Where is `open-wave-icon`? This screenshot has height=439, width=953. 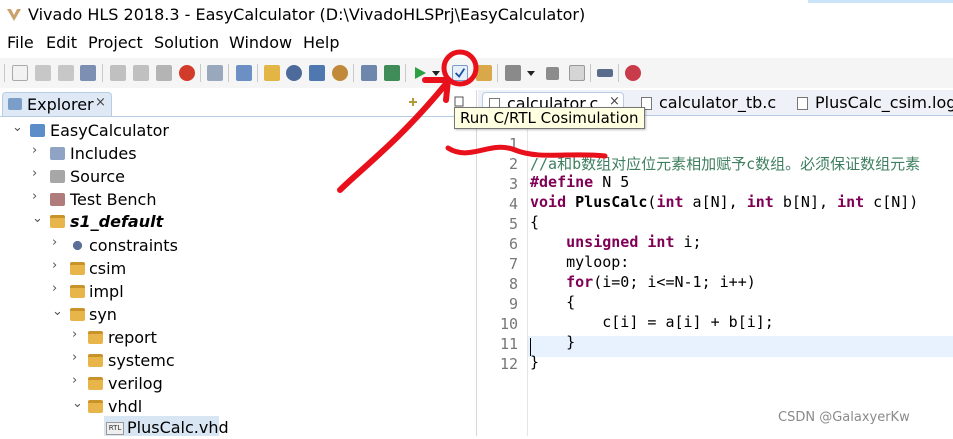
open-wave-icon is located at coordinates (513, 73).